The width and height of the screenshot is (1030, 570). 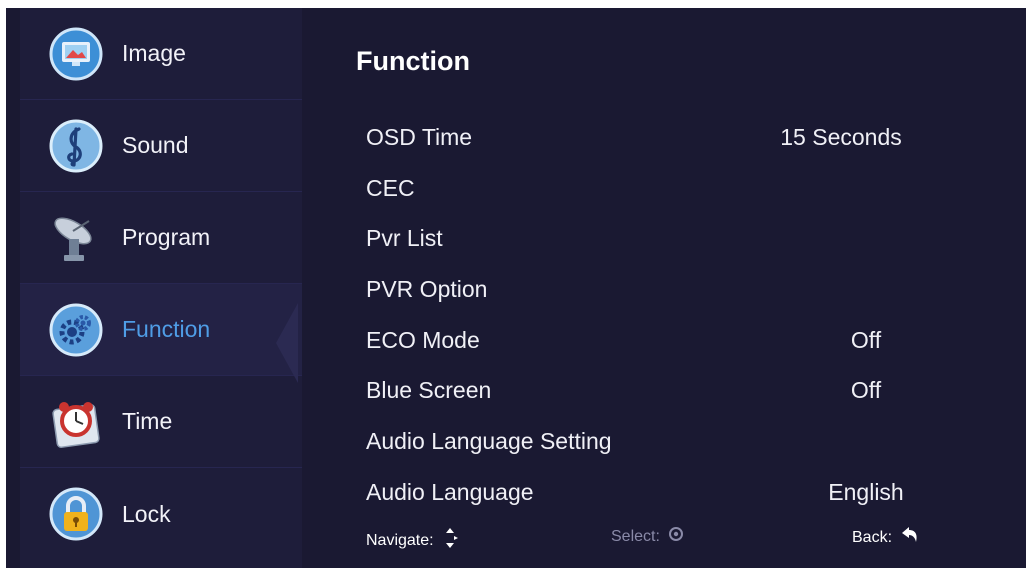 What do you see at coordinates (419, 136) in the screenshot?
I see `setting-name: OSD Time` at bounding box center [419, 136].